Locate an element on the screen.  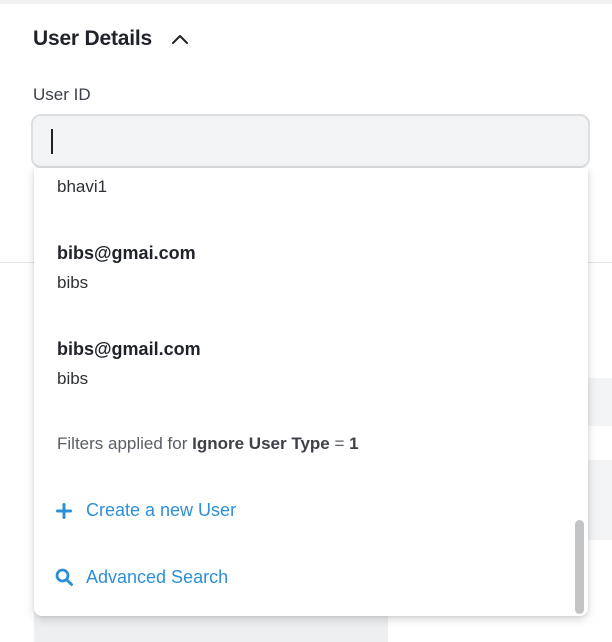
user-id-input is located at coordinates (310, 141).